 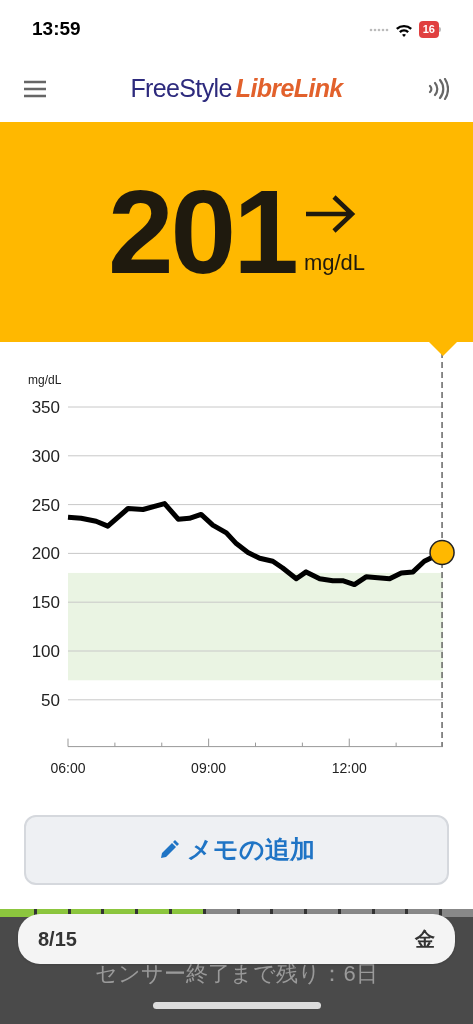 I want to click on current-reading-dot, so click(x=442, y=552).